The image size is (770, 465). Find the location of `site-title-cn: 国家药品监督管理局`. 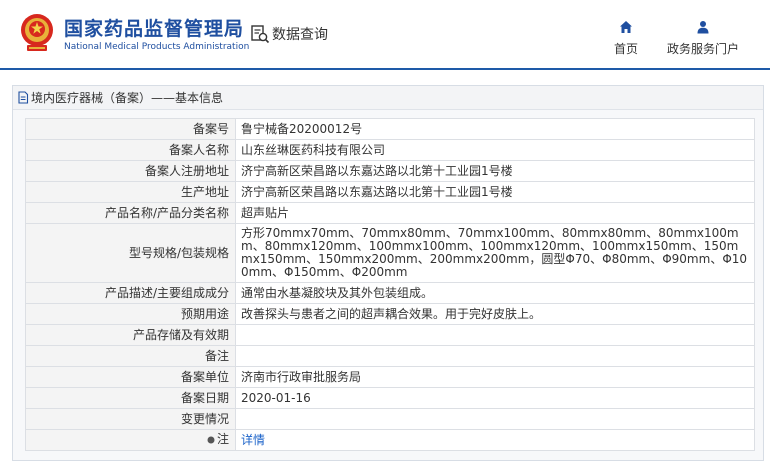

site-title-cn: 国家药品监督管理局 is located at coordinates (154, 27).